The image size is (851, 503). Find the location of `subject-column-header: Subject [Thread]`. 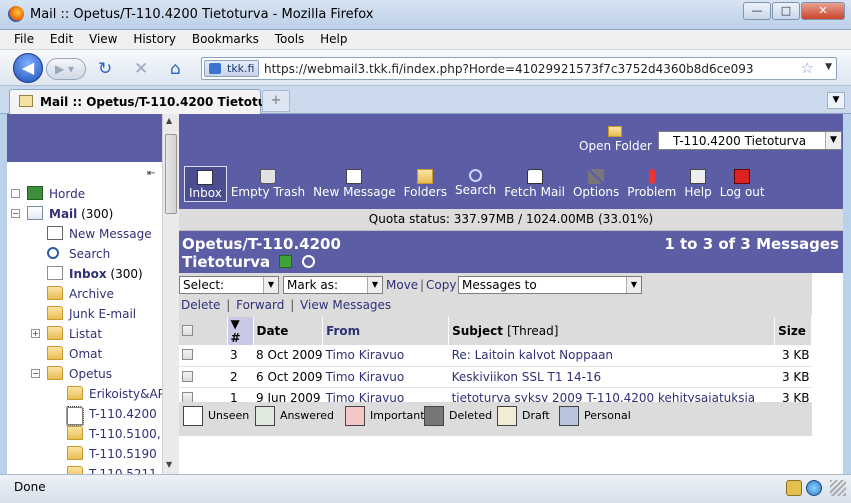

subject-column-header: Subject [Thread] is located at coordinates (612, 331).